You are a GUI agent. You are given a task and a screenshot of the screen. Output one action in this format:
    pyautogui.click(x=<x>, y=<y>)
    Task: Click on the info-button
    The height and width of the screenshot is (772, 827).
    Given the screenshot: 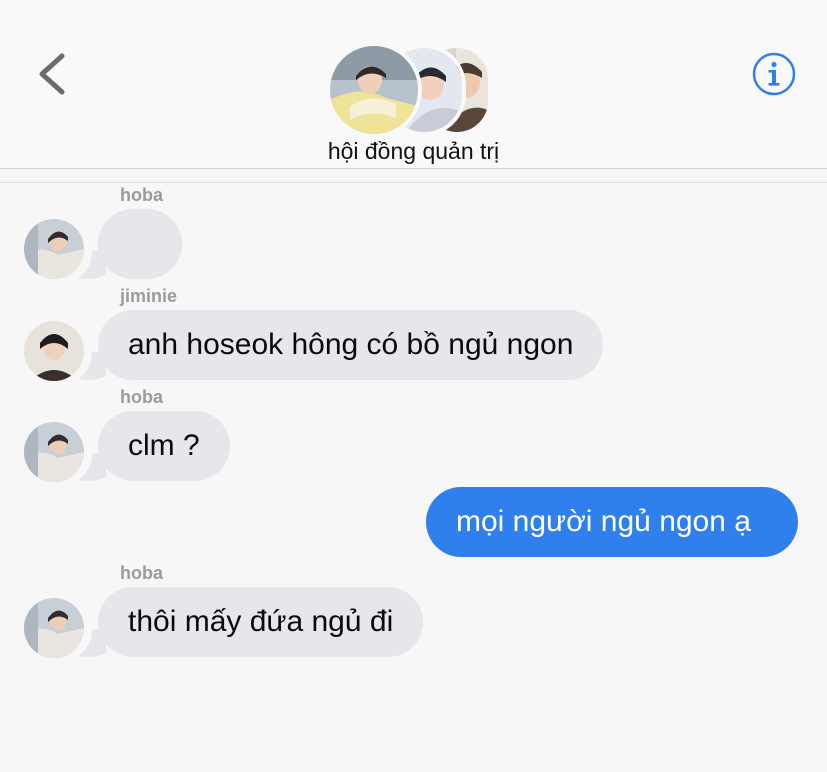 What is the action you would take?
    pyautogui.click(x=774, y=74)
    